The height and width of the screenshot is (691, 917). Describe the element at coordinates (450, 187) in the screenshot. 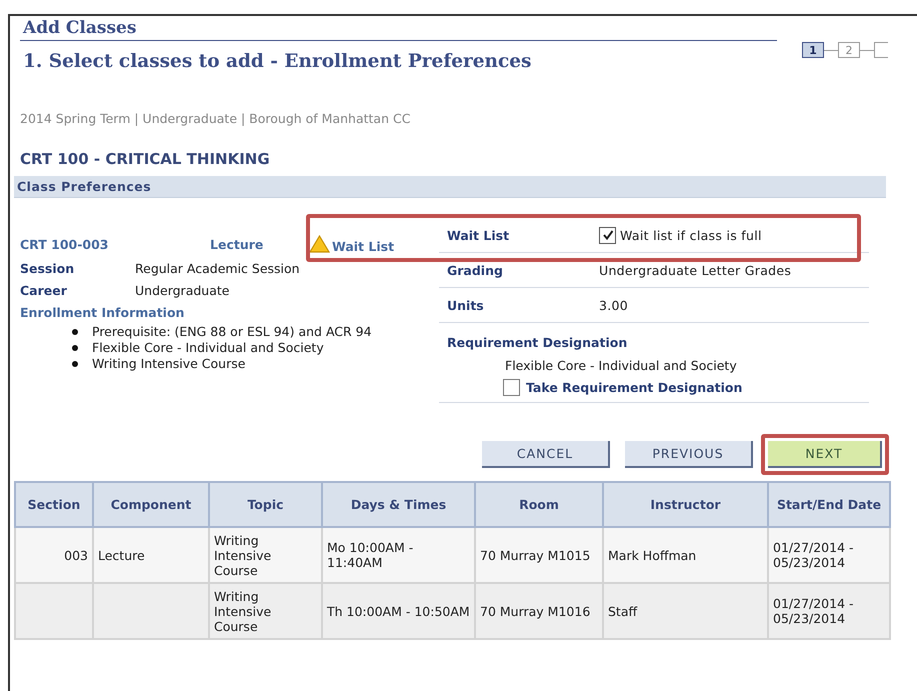

I see `section-header: Class Preferences` at that location.